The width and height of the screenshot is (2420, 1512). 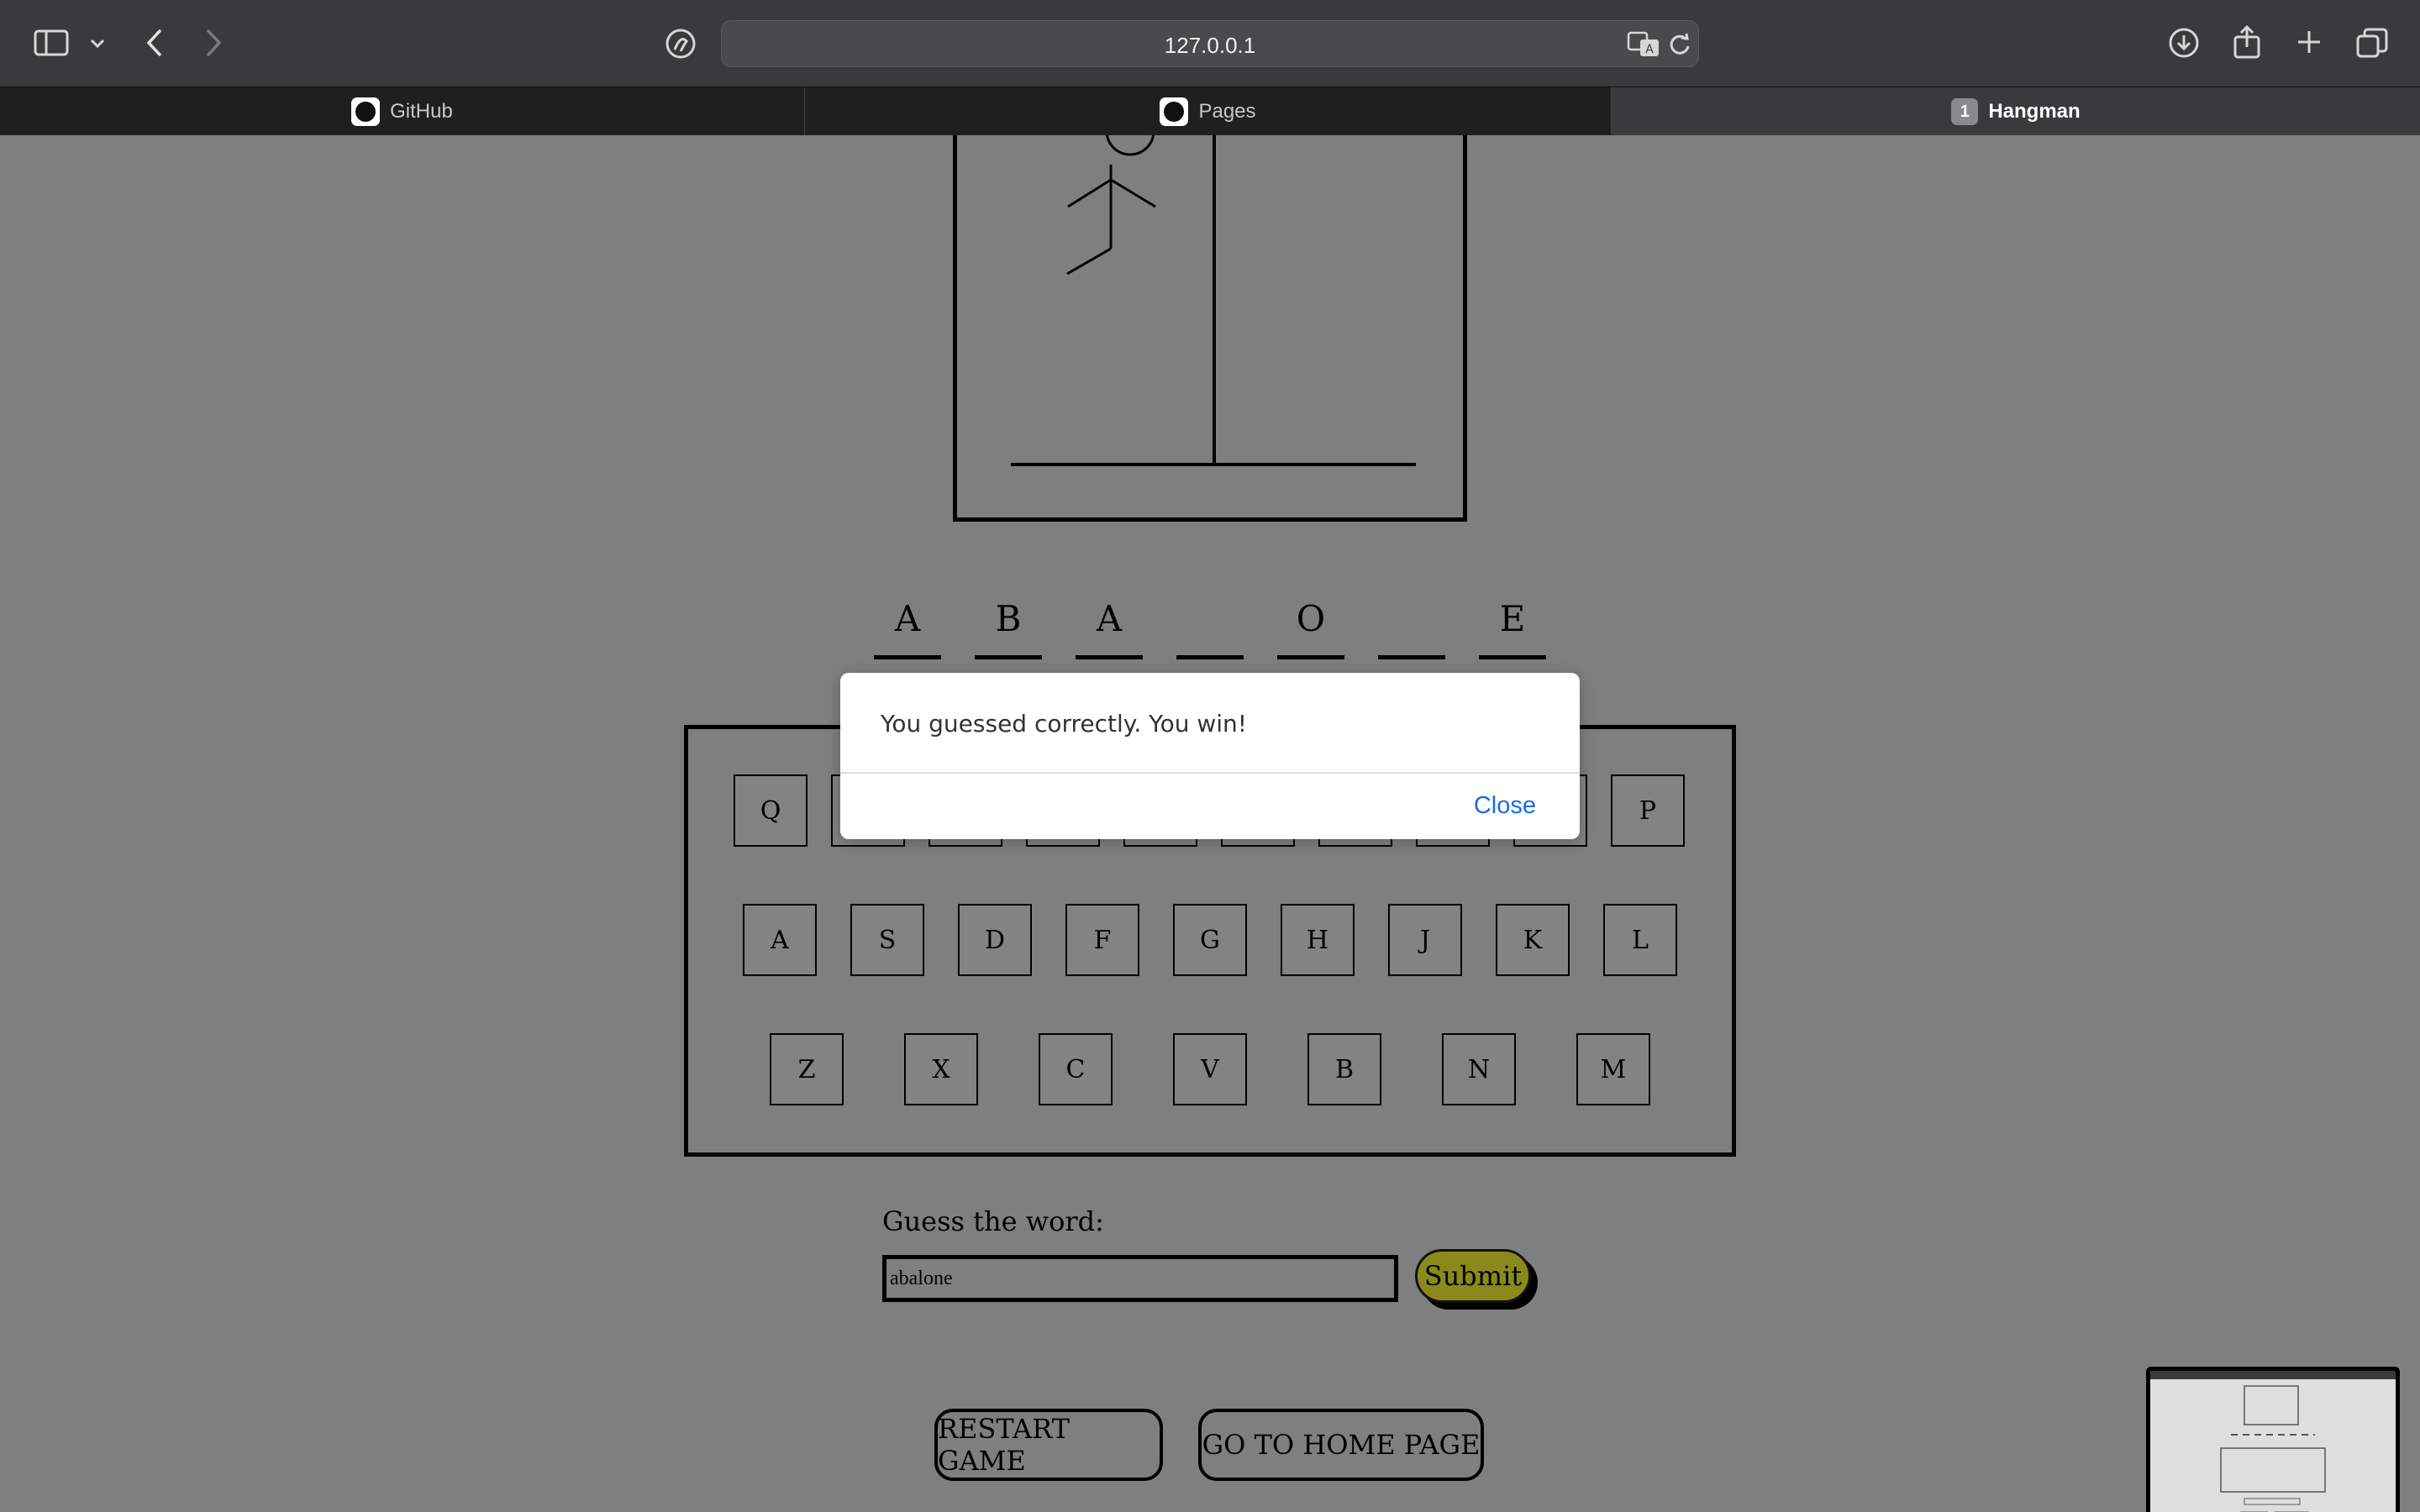 I want to click on tab-bar: GitHub Pages 1 Hangman, so click(x=1210, y=111).